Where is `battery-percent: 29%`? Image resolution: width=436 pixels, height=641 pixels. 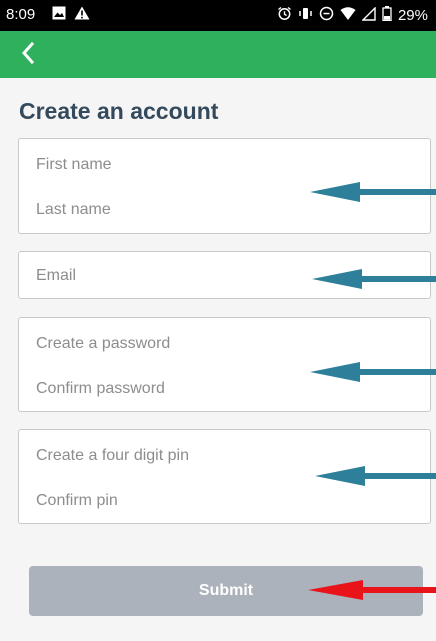 battery-percent: 29% is located at coordinates (412, 15).